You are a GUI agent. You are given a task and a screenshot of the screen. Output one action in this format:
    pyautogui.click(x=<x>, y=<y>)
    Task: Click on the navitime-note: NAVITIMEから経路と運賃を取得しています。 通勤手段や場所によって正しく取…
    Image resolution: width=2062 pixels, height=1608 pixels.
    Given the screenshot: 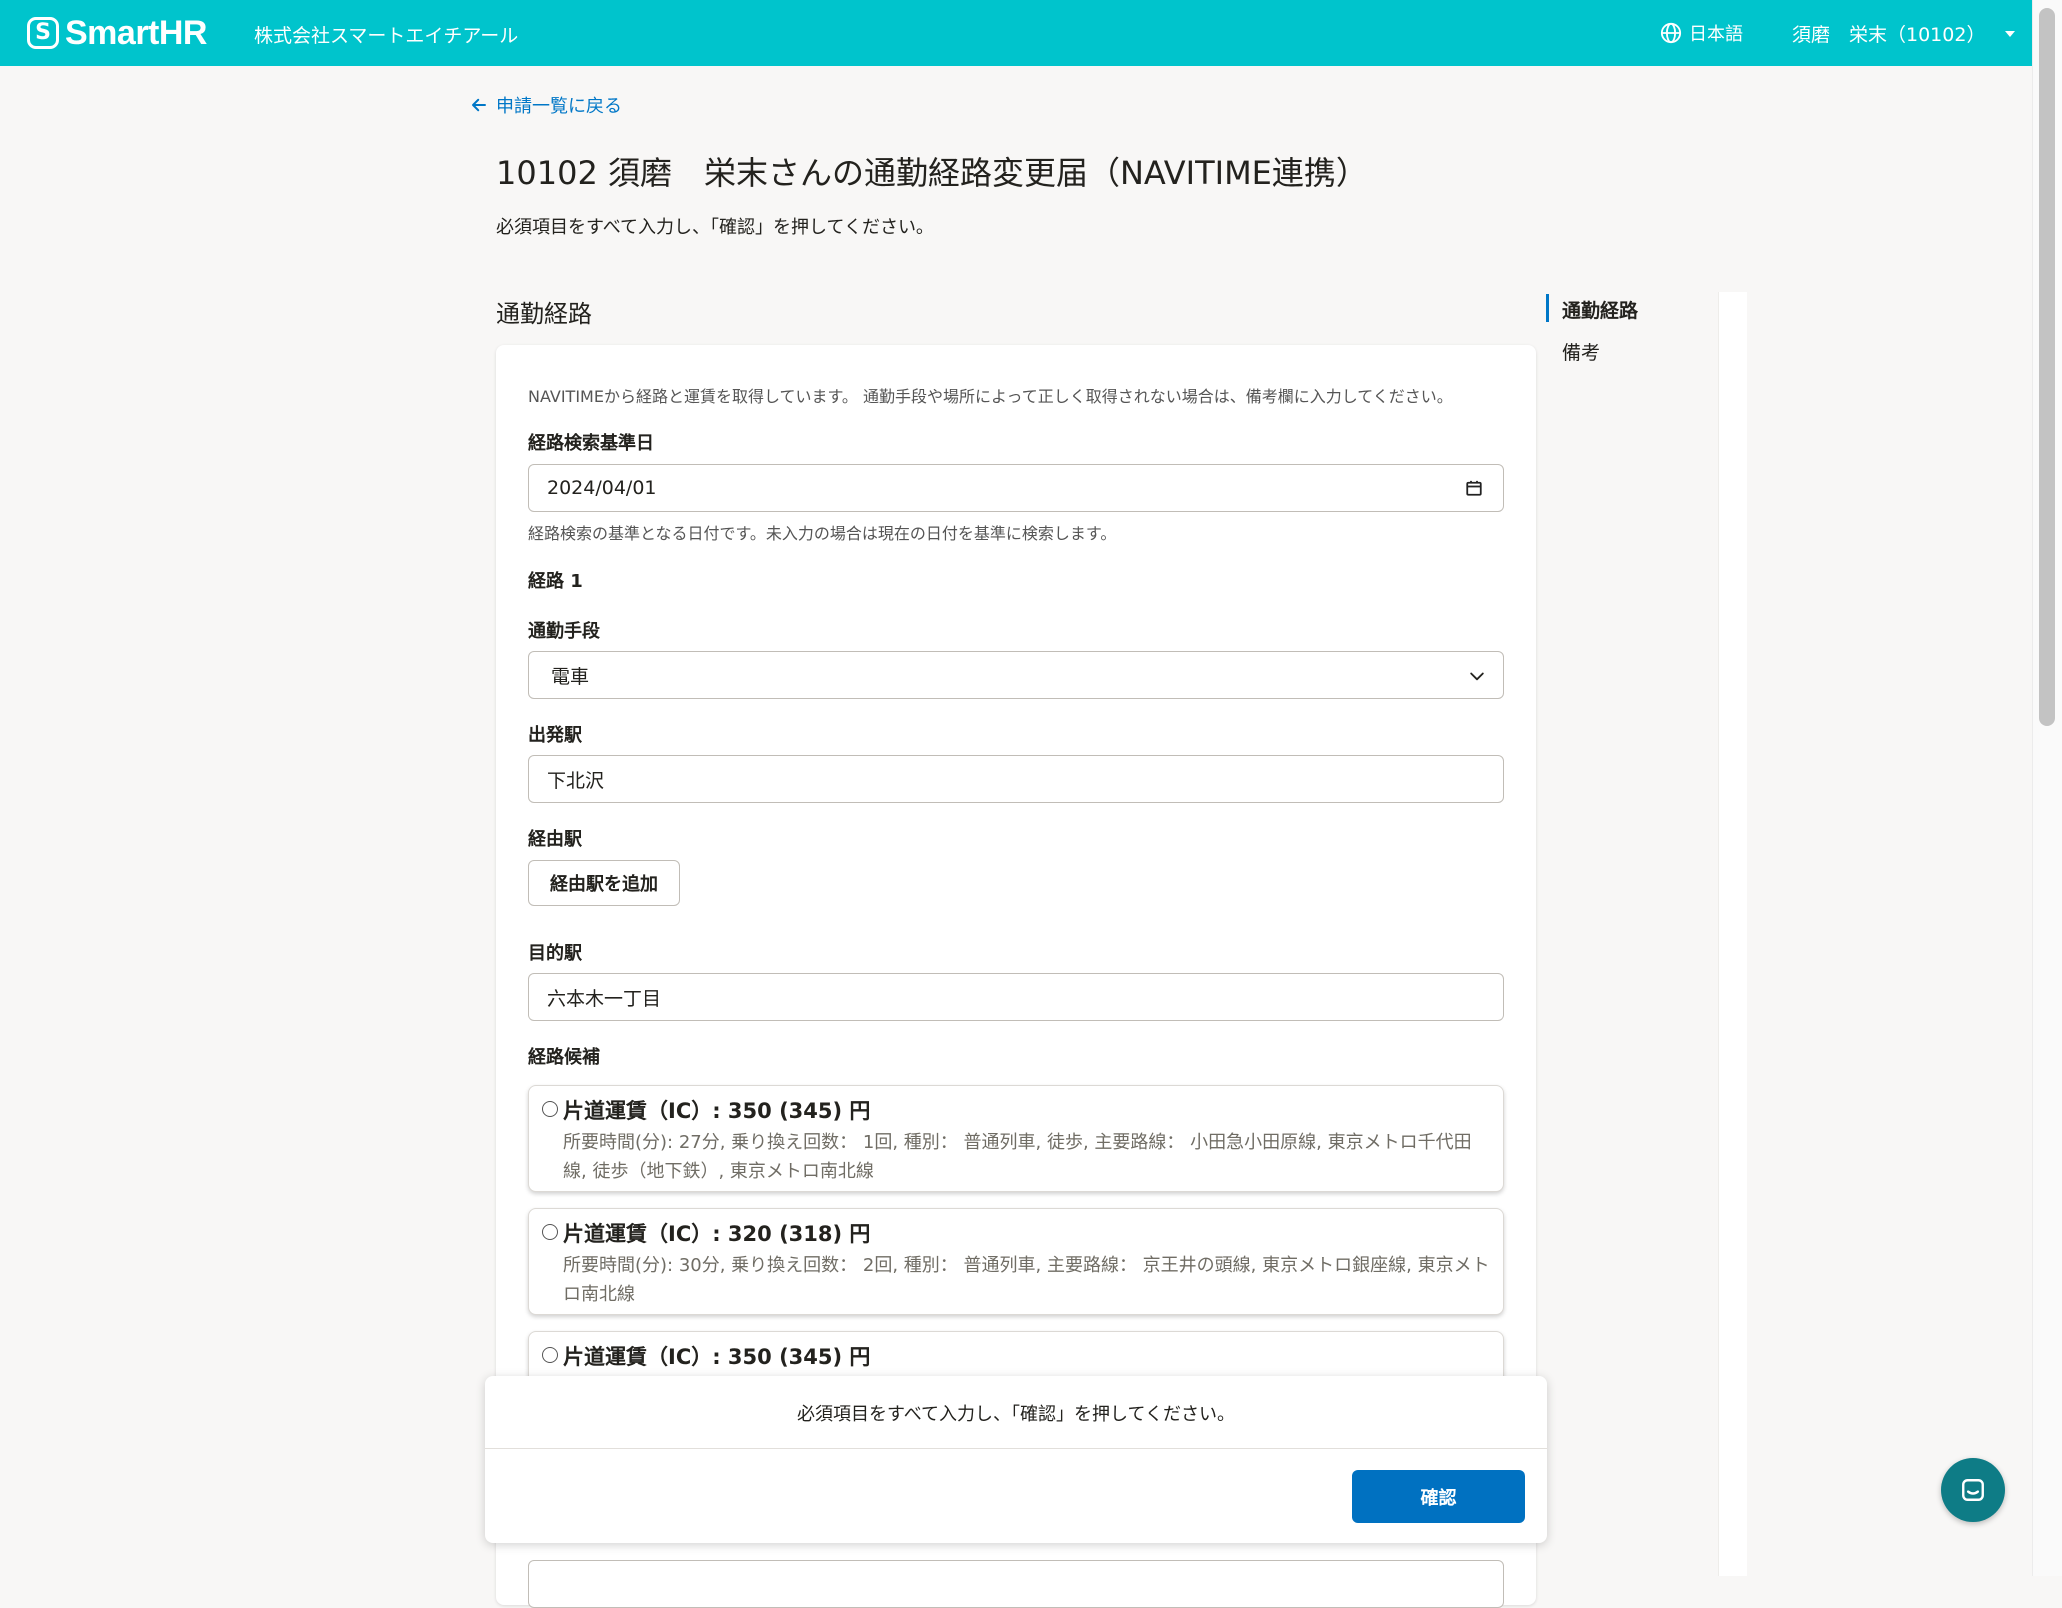 What is the action you would take?
    pyautogui.click(x=990, y=396)
    